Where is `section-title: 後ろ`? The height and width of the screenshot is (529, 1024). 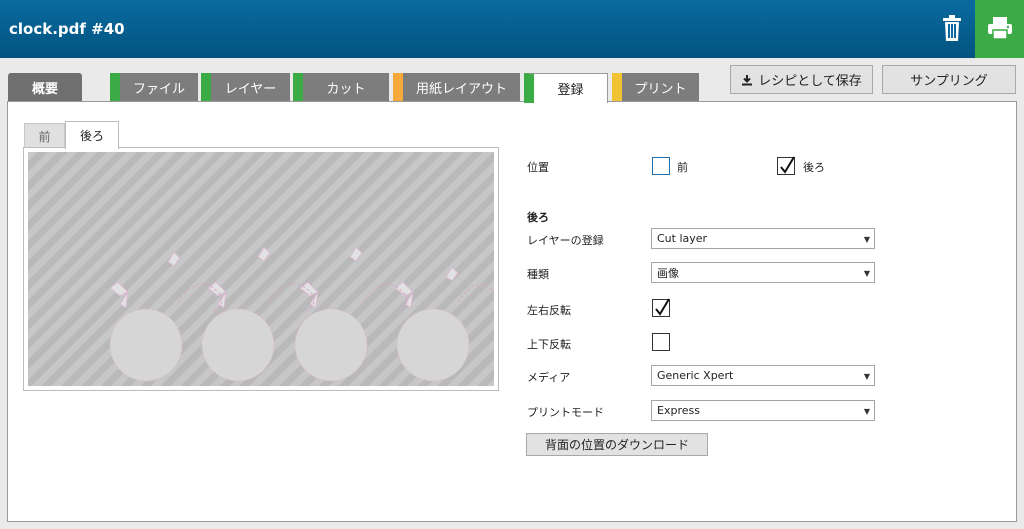 section-title: 後ろ is located at coordinates (538, 217).